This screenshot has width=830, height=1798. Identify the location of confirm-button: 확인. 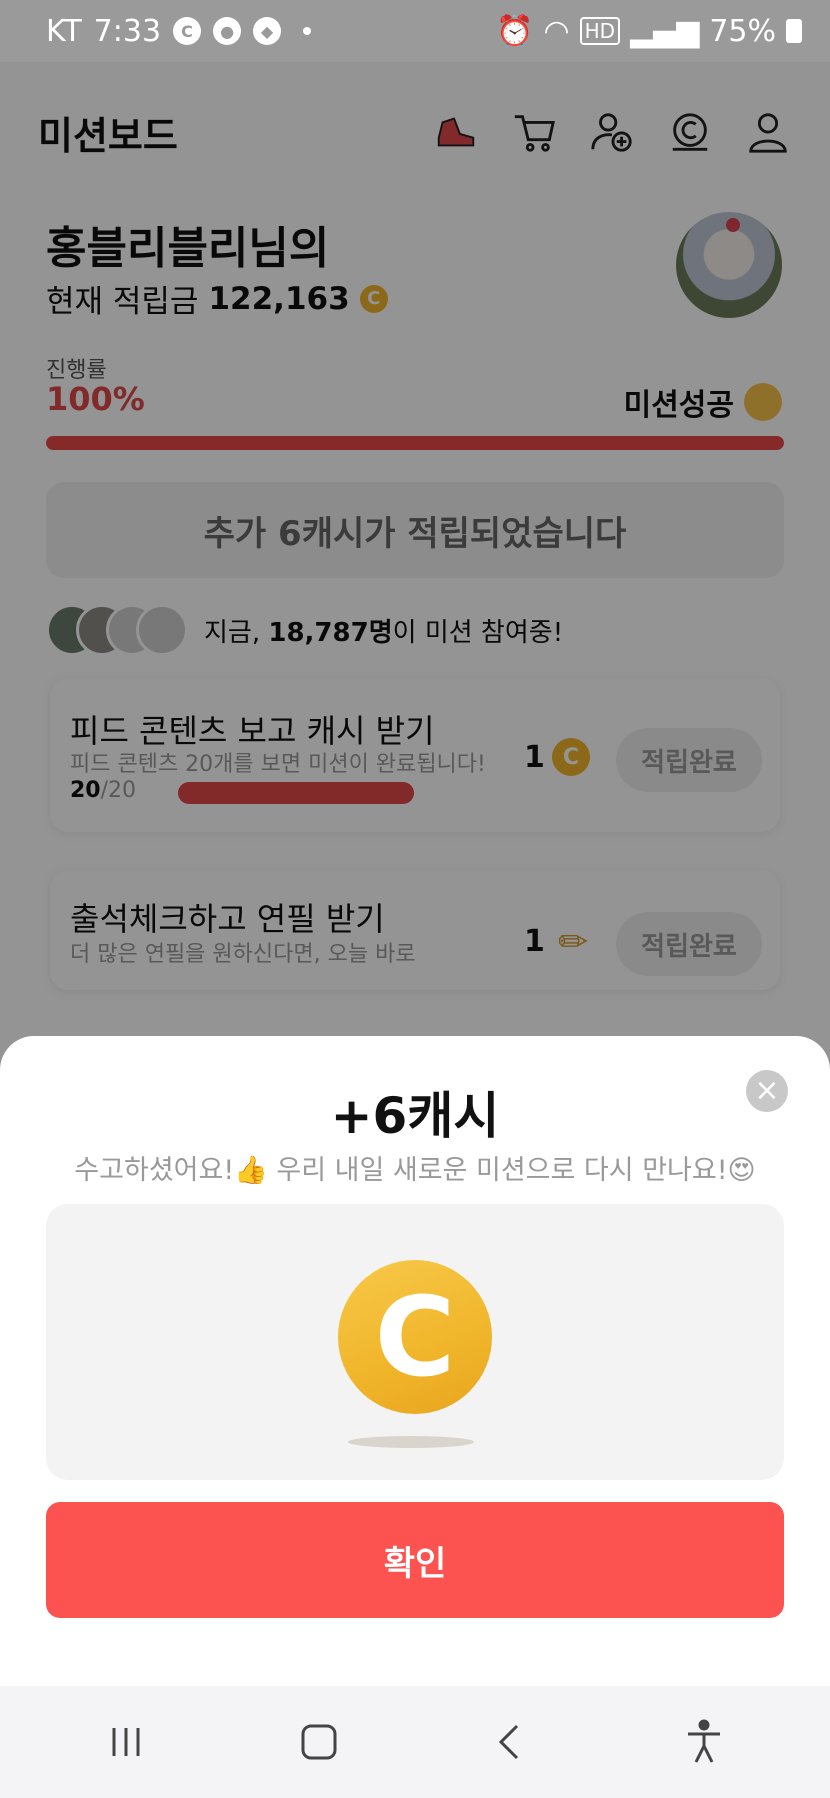
(415, 1560).